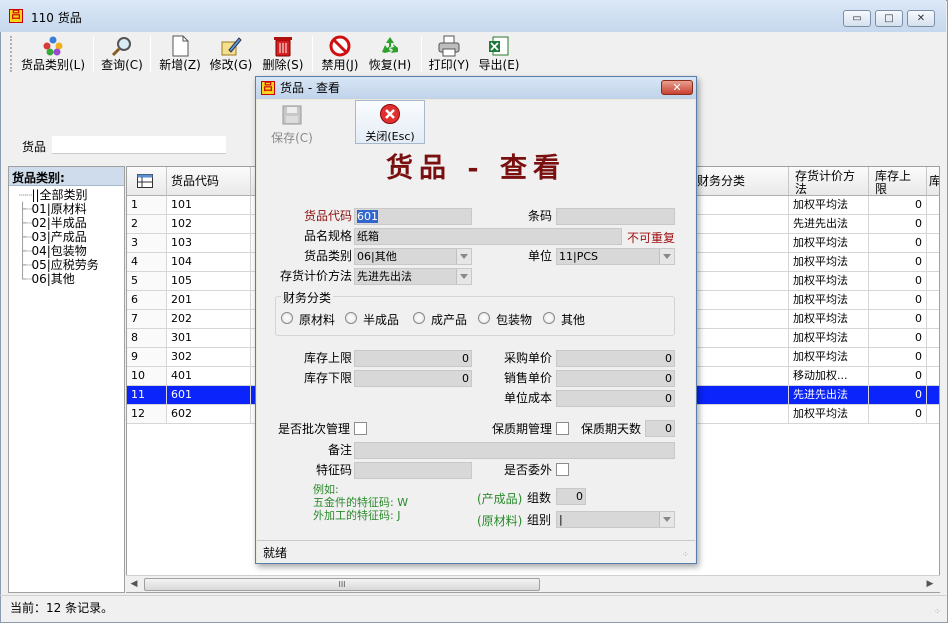 This screenshot has height=623, width=948. I want to click on valuation-select: 先进先出法, so click(413, 276).